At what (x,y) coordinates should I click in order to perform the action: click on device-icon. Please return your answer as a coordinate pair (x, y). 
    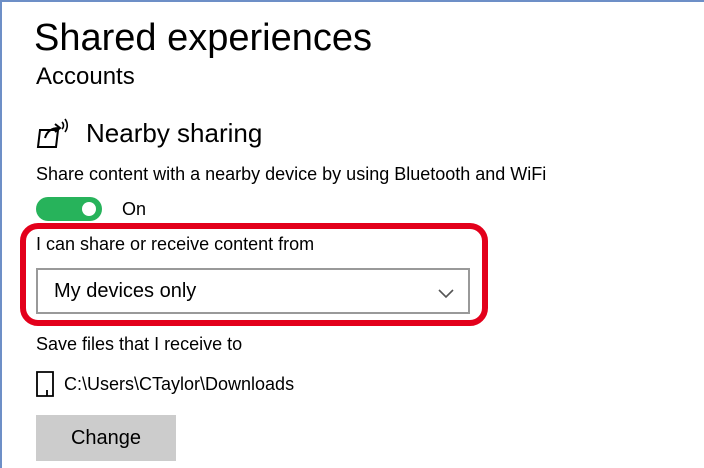
    Looking at the image, I should click on (45, 384).